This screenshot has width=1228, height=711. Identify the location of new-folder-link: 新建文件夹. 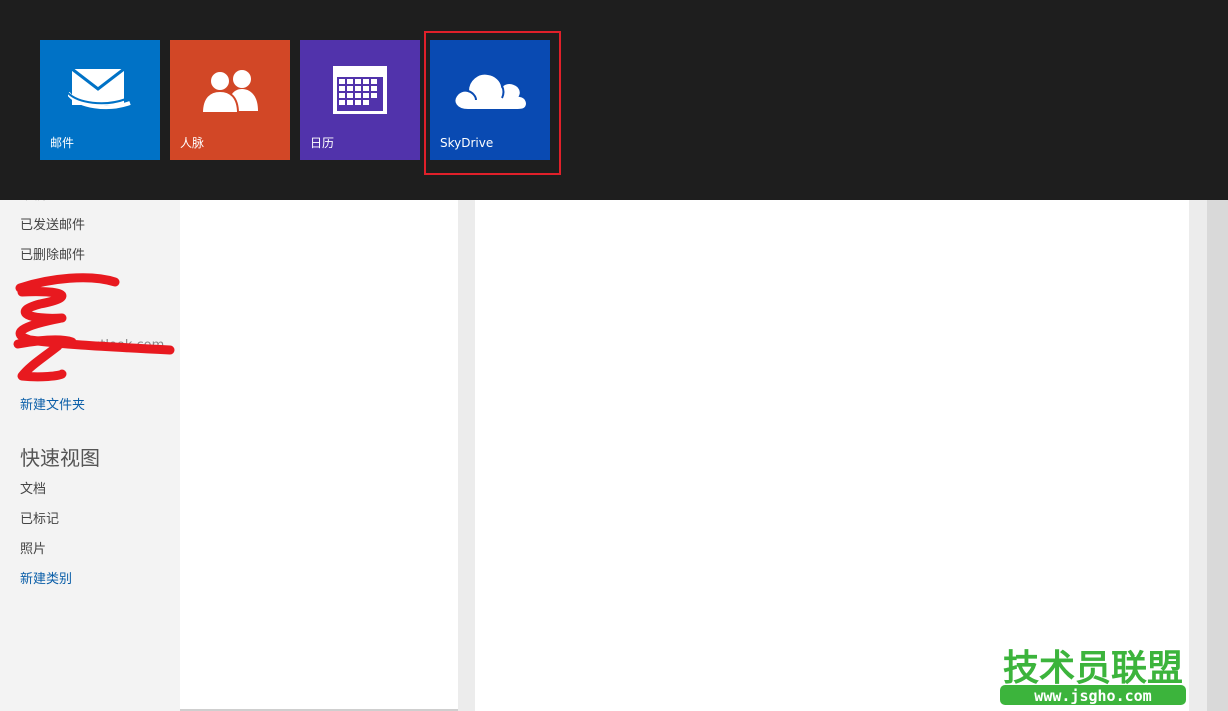
(52, 406).